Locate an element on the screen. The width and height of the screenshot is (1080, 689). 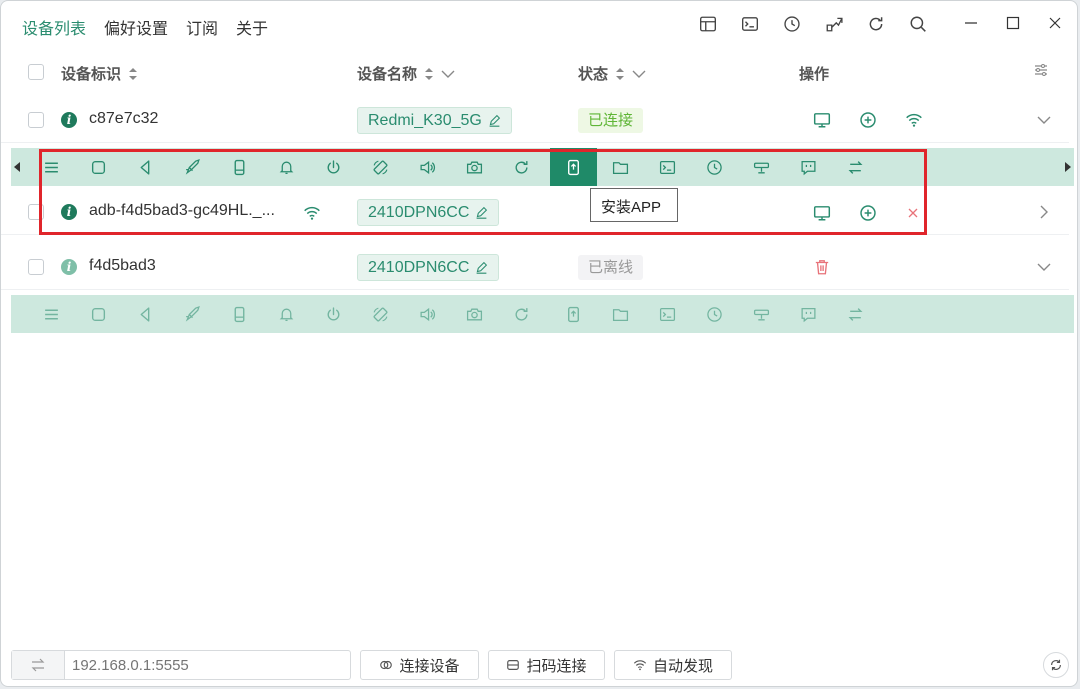
refresh-devices-button is located at coordinates (1056, 665).